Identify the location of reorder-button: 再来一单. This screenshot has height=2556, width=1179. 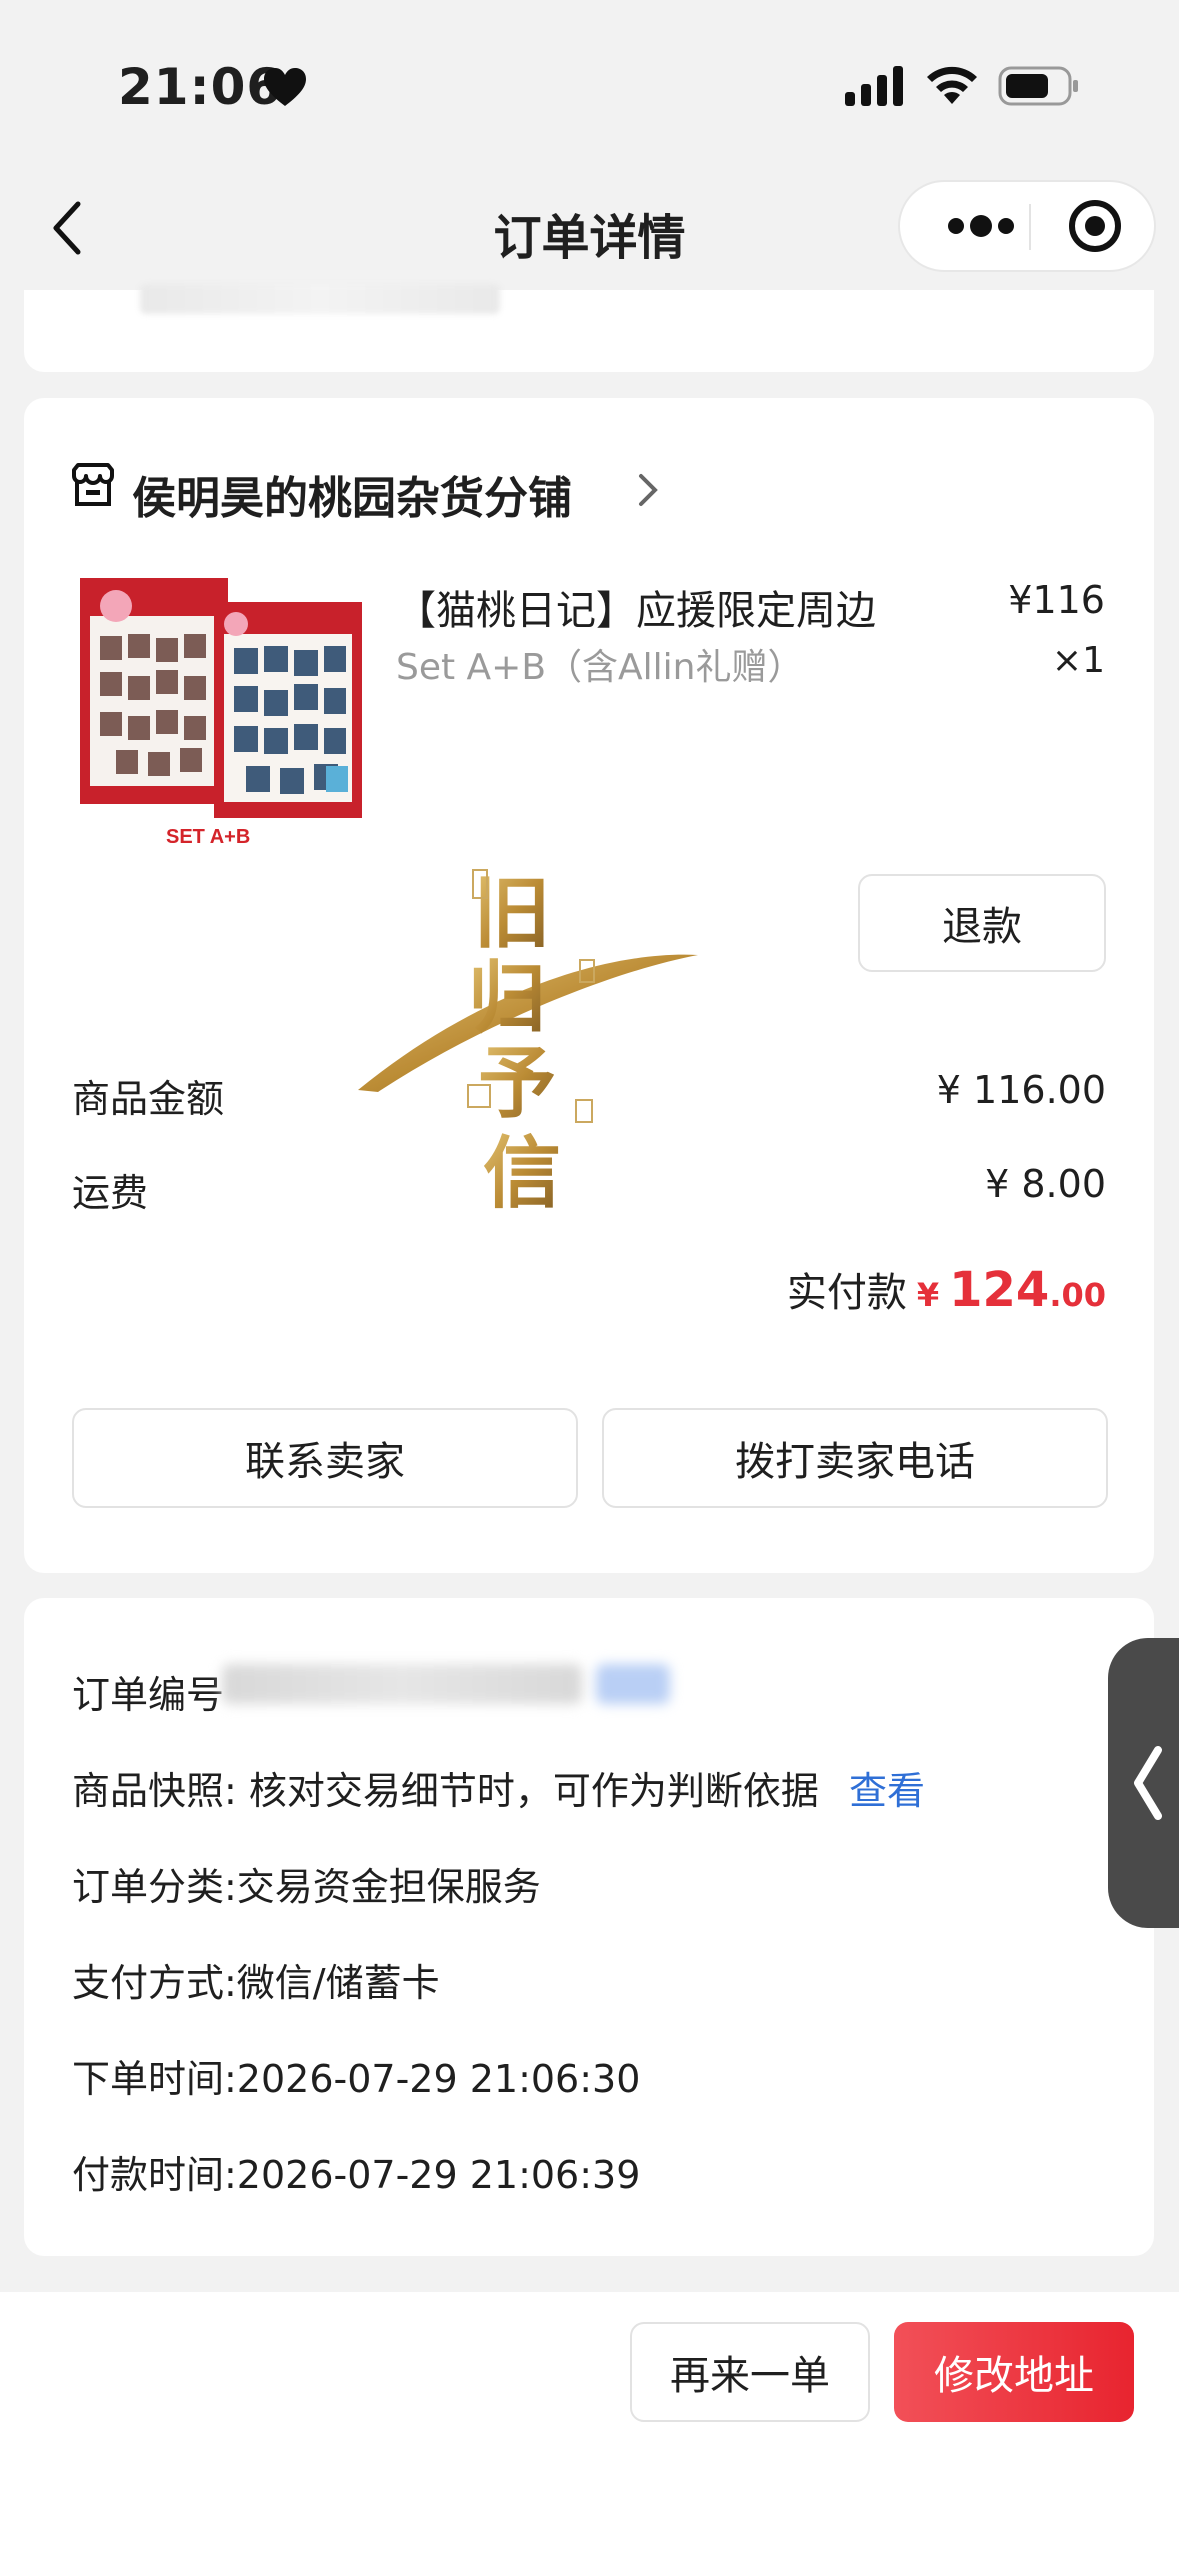
(750, 2372).